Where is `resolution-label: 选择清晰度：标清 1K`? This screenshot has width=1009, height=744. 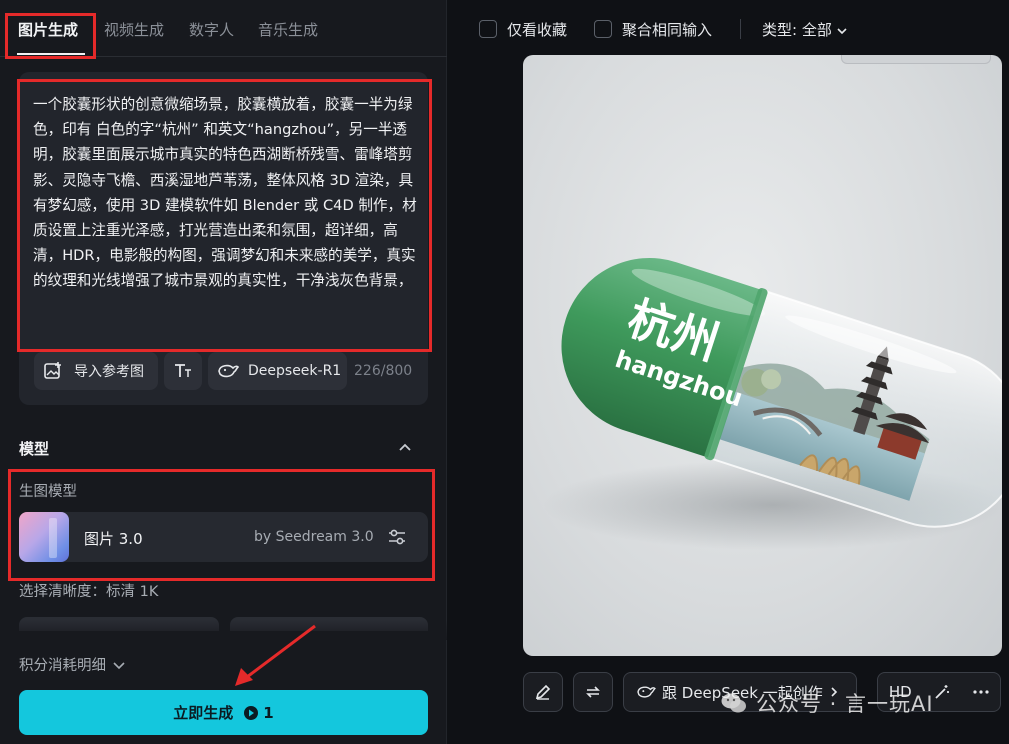 resolution-label: 选择清晰度：标清 1K is located at coordinates (89, 592).